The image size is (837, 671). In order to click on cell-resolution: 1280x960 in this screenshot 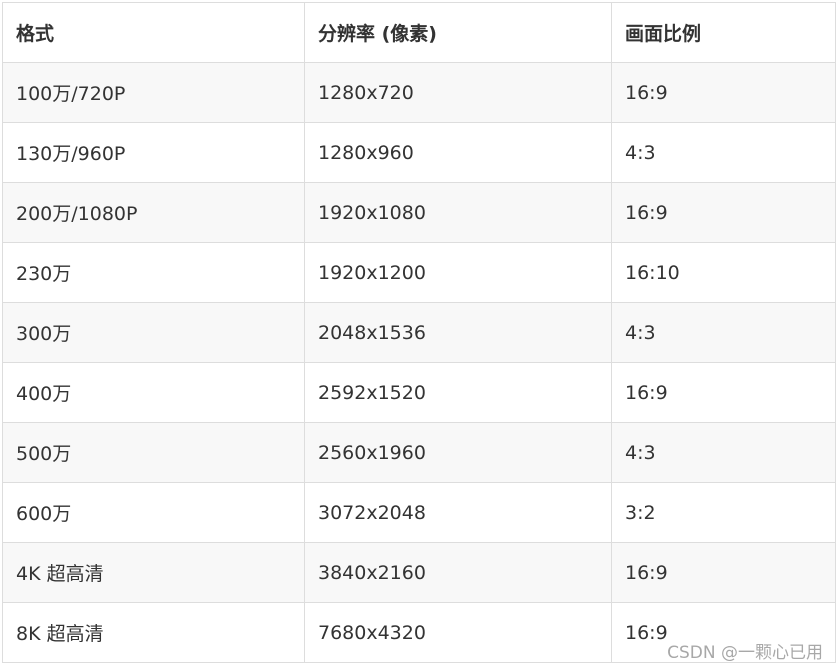, I will do `click(458, 152)`.